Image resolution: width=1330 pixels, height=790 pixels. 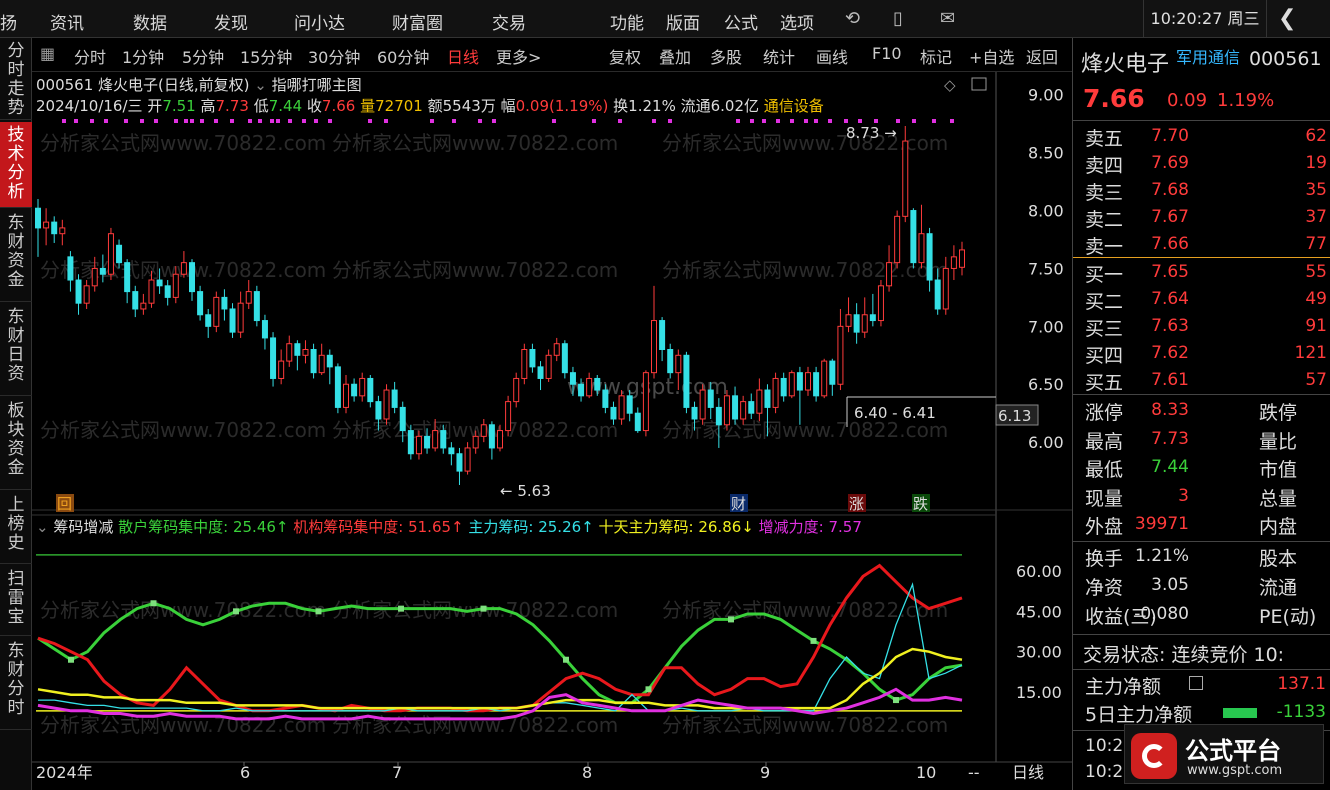 What do you see at coordinates (1184, 655) in the screenshot?
I see `trade-status: 交易状态: 连续竞价 10:` at bounding box center [1184, 655].